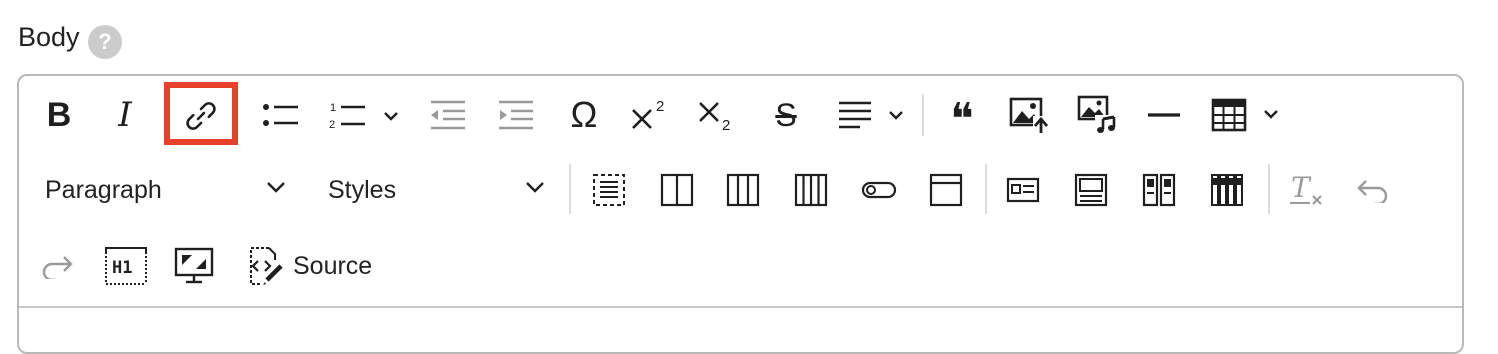 This screenshot has height=354, width=1498. I want to click on superscript-button: 2, so click(651, 115).